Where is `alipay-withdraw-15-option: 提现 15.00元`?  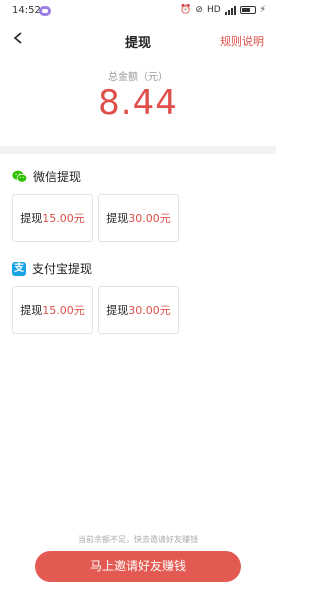
alipay-withdraw-15-option: 提现 15.00元 is located at coordinates (52, 310).